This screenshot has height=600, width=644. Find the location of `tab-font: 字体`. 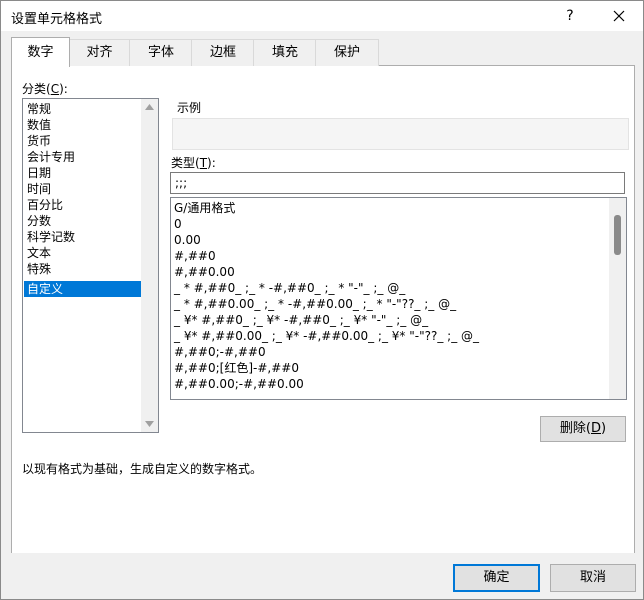

tab-font: 字体 is located at coordinates (161, 52).